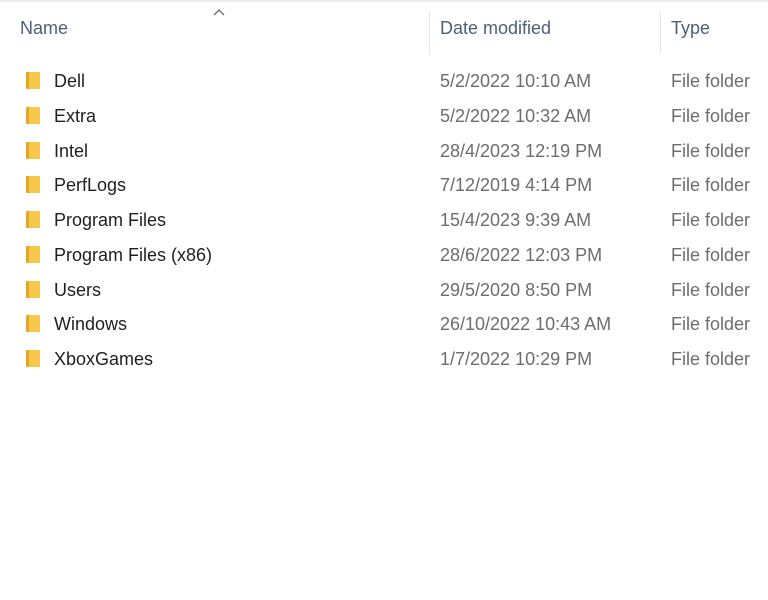  What do you see at coordinates (516, 81) in the screenshot?
I see `item-date-modified: 5/2/2022 10:10 AM` at bounding box center [516, 81].